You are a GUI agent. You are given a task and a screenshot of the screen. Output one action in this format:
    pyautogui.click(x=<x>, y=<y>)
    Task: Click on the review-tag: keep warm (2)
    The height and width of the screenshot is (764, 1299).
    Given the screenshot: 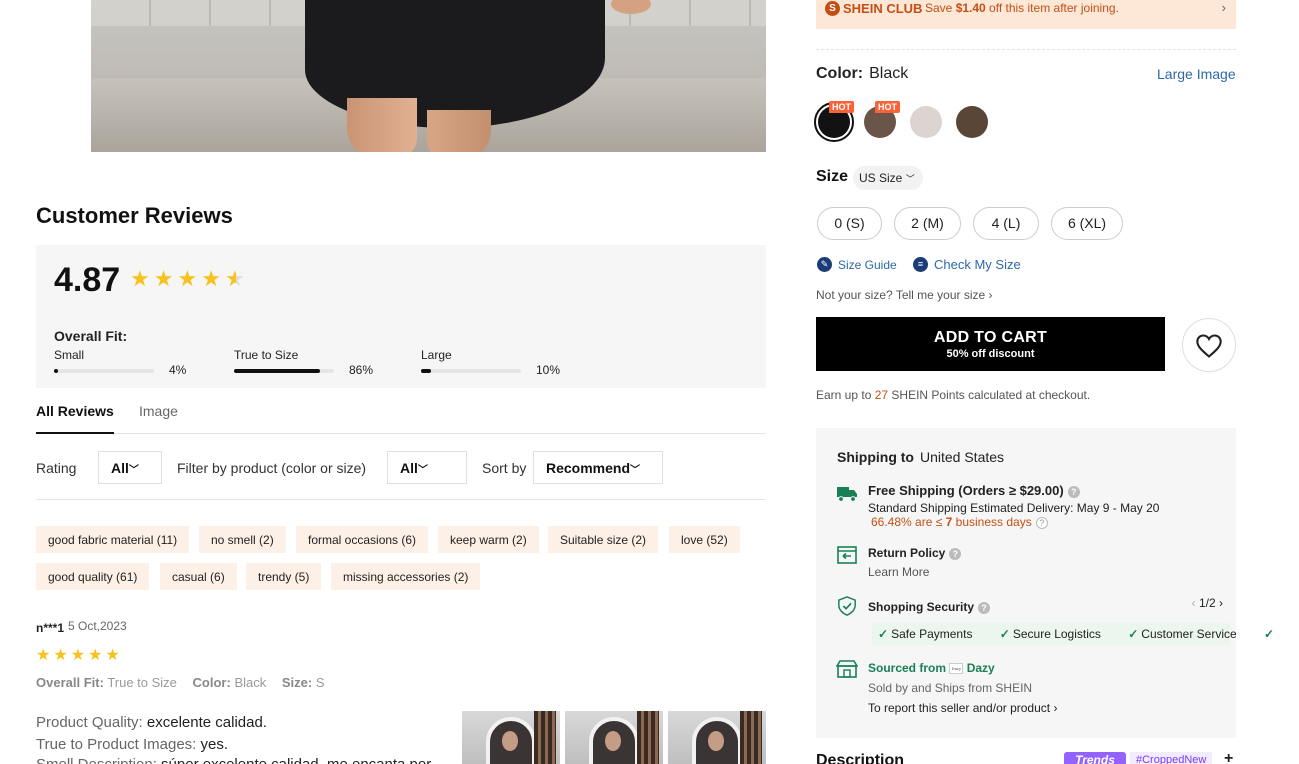 What is the action you would take?
    pyautogui.click(x=488, y=539)
    